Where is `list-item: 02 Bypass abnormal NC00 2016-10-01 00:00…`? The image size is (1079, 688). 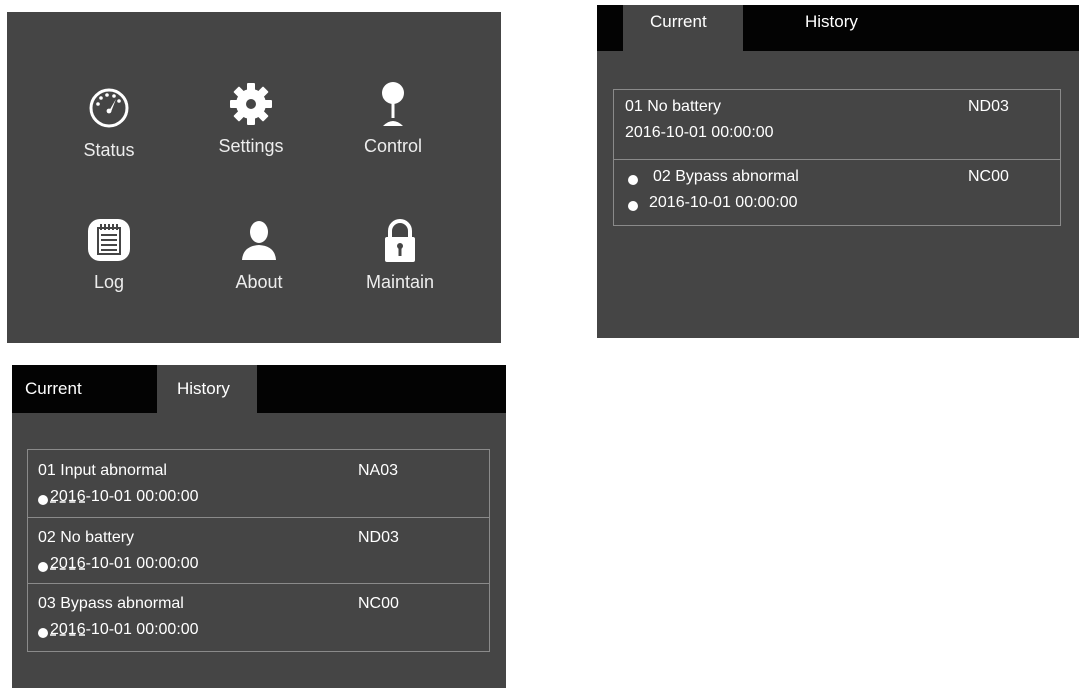 list-item: 02 Bypass abnormal NC00 2016-10-01 00:00… is located at coordinates (837, 192).